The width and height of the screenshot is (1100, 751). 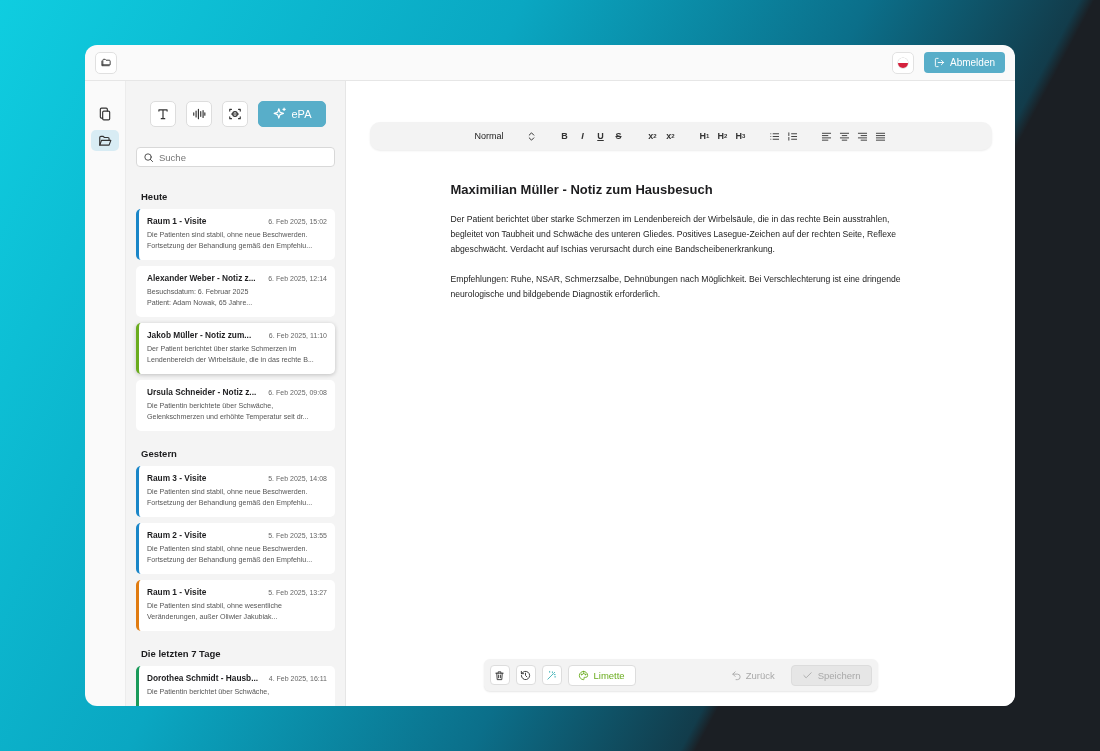 What do you see at coordinates (670, 136) in the screenshot?
I see `format-button: x$^{2}$` at bounding box center [670, 136].